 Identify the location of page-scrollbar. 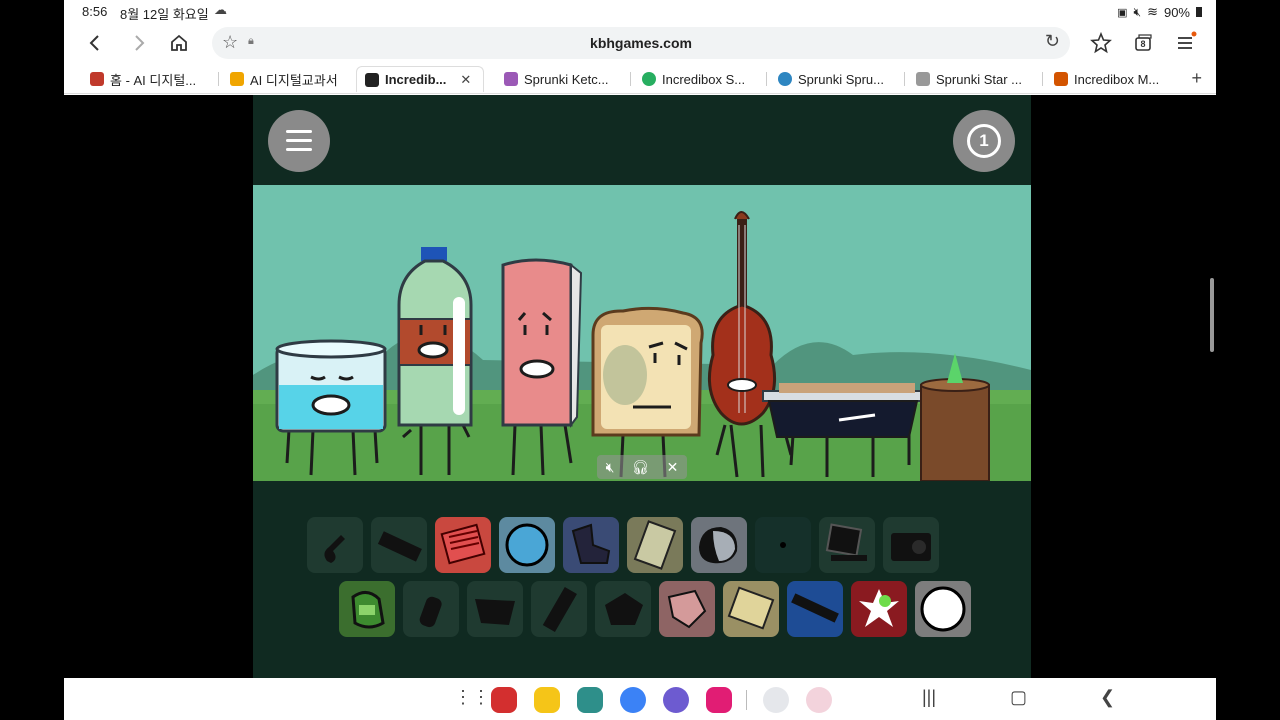
(1212, 315).